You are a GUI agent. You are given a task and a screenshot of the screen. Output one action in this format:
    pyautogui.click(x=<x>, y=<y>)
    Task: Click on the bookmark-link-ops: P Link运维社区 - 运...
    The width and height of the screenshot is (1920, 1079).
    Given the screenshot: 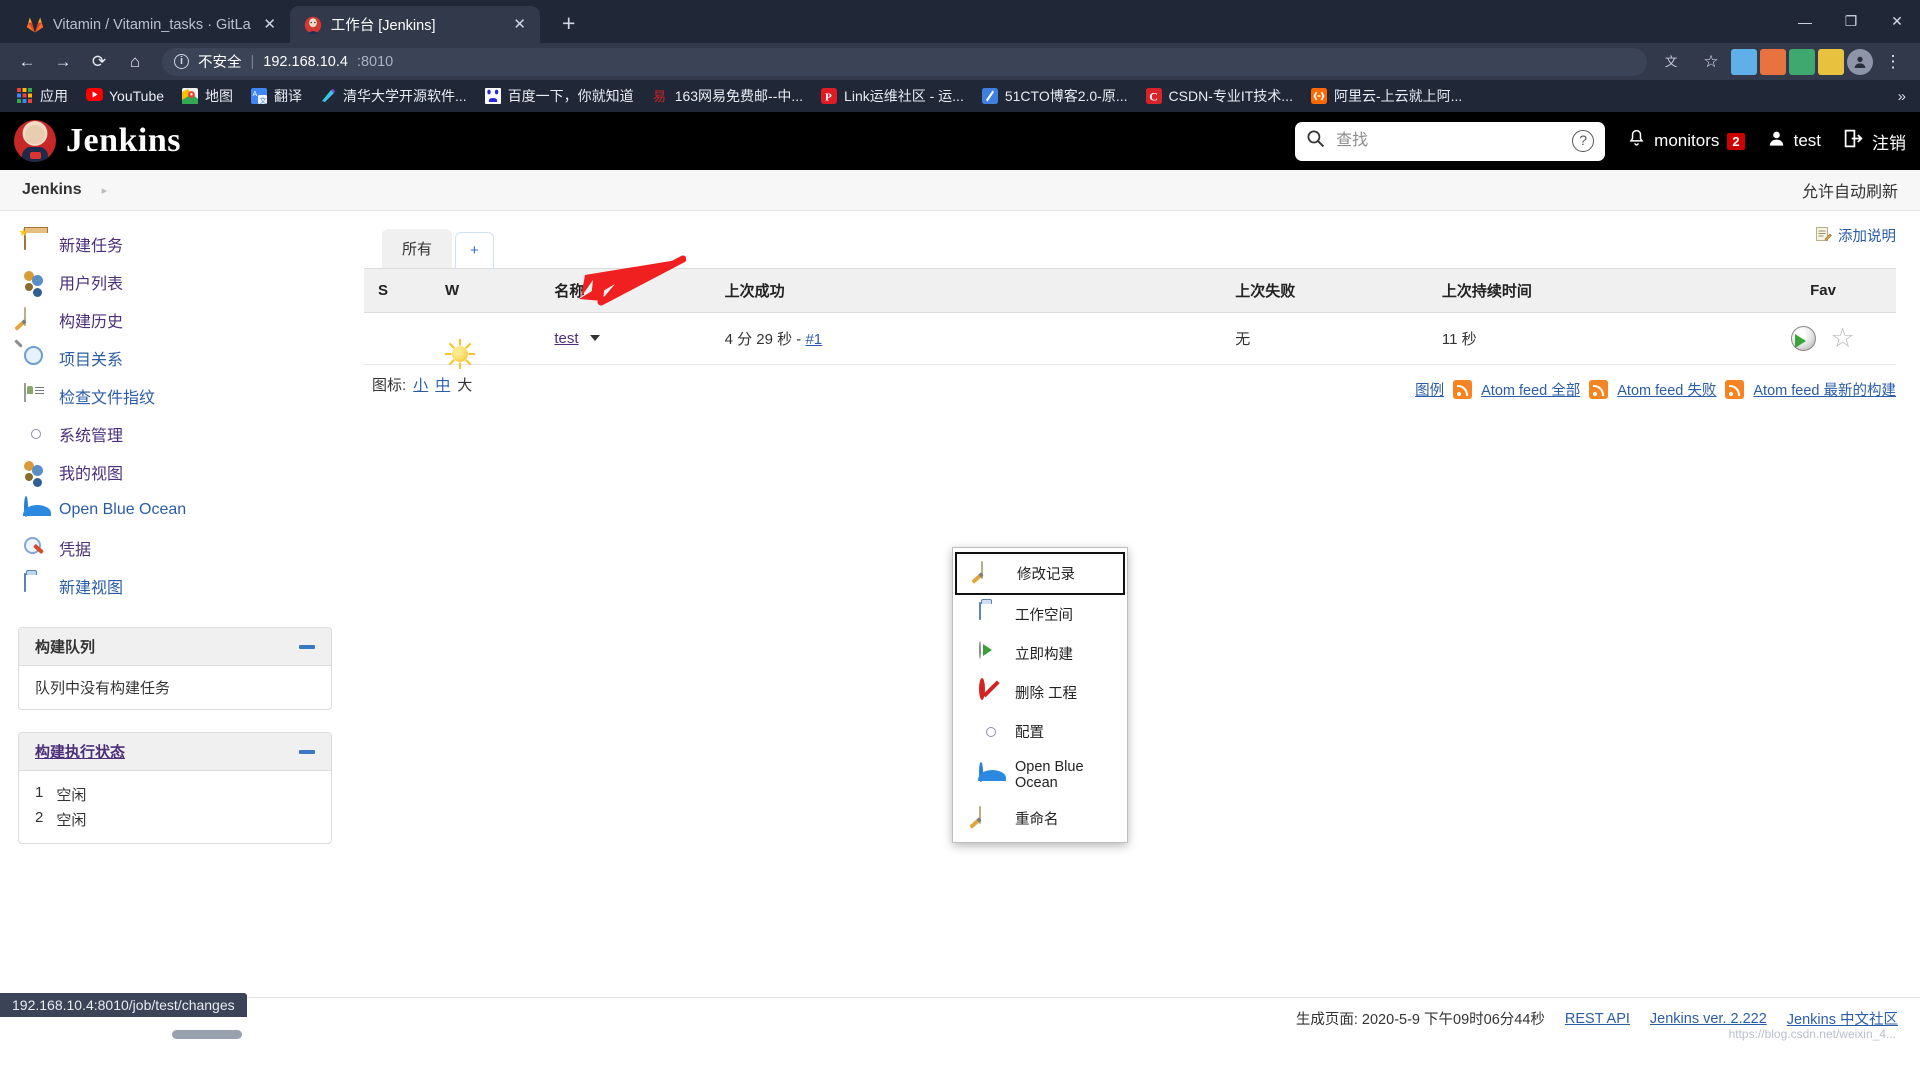 What is the action you would take?
    pyautogui.click(x=892, y=96)
    